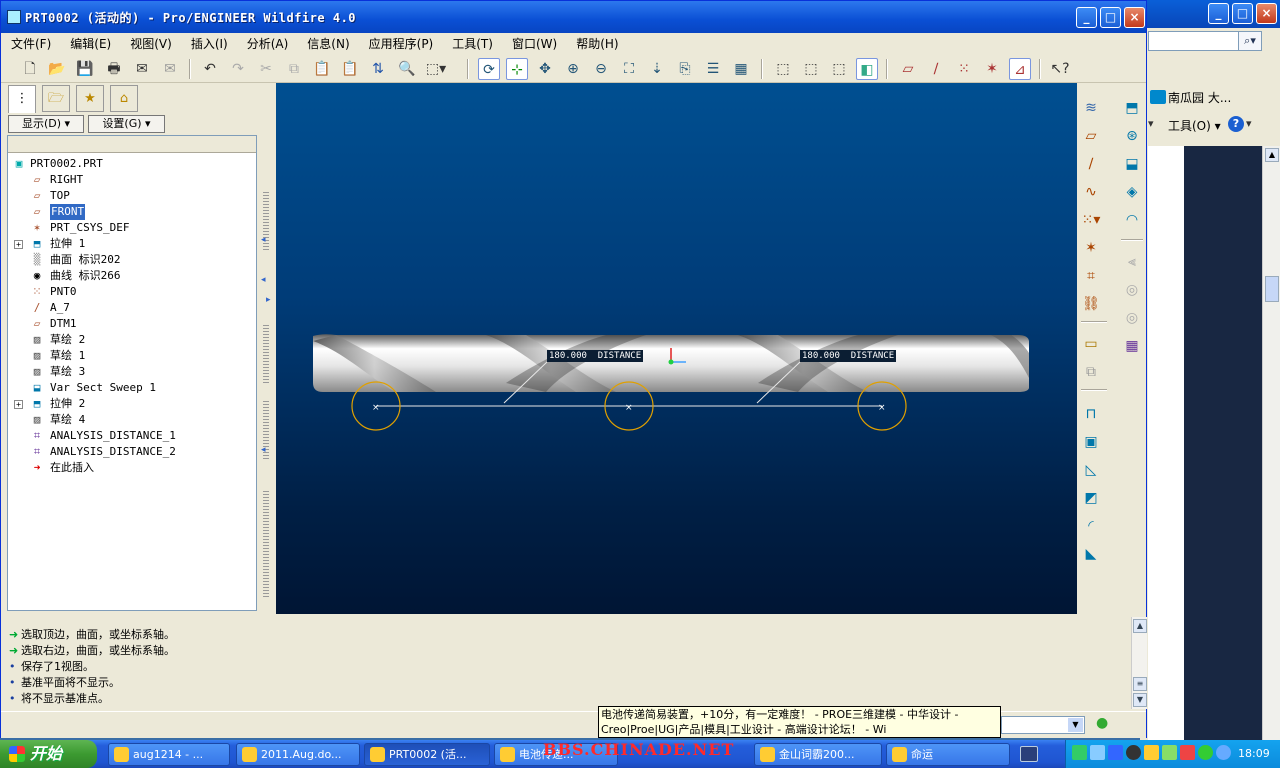 The width and height of the screenshot is (1280, 768). Describe the element at coordinates (57, 69) in the screenshot. I see `open-folder-icon: 📂` at that location.